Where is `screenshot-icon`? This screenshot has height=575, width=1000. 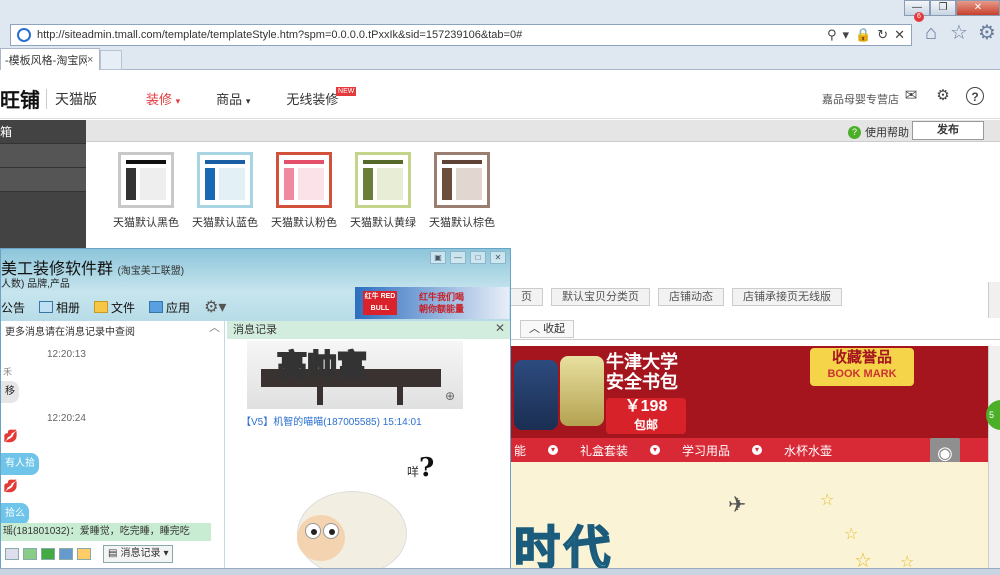
screenshot-icon is located at coordinates (12, 554).